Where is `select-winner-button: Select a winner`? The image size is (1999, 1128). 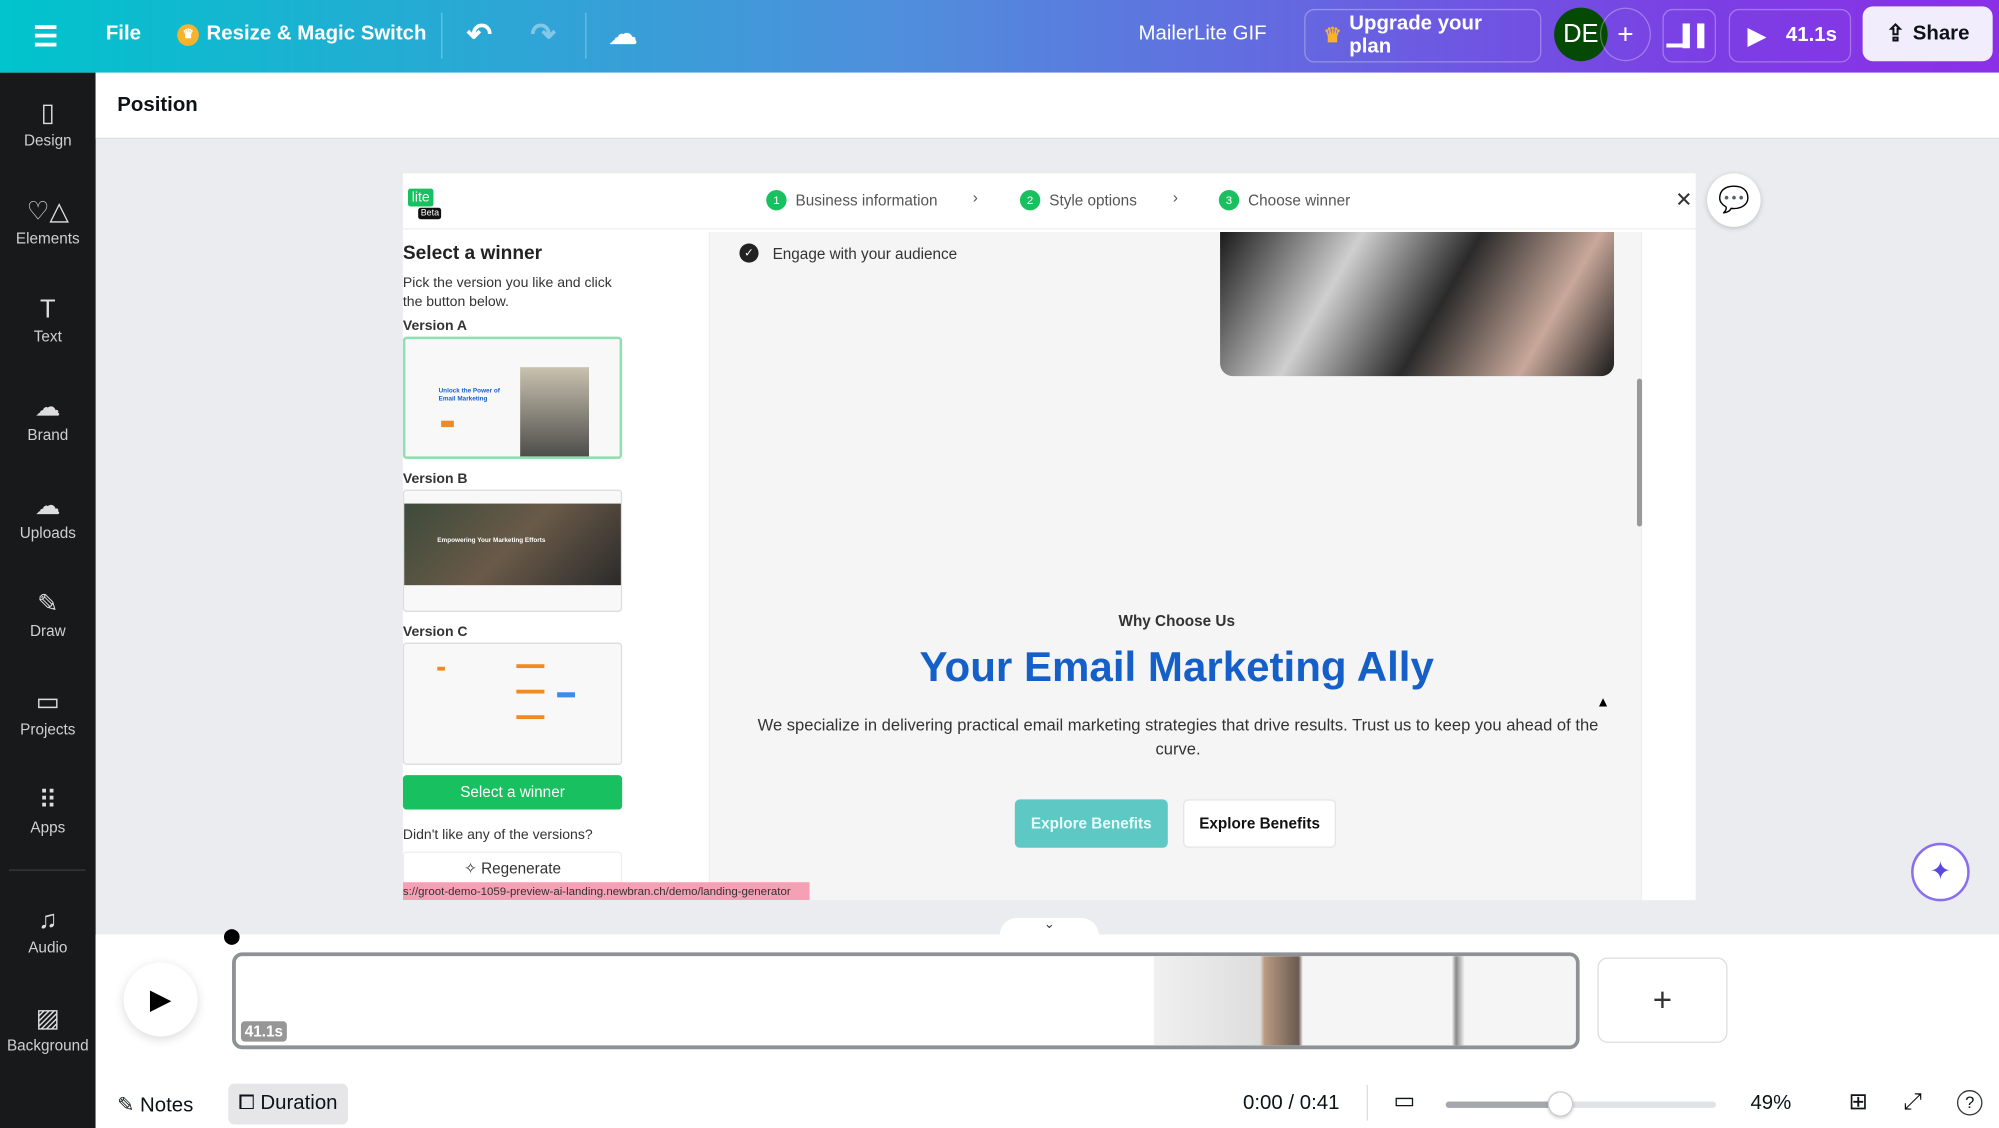 select-winner-button: Select a winner is located at coordinates (512, 792).